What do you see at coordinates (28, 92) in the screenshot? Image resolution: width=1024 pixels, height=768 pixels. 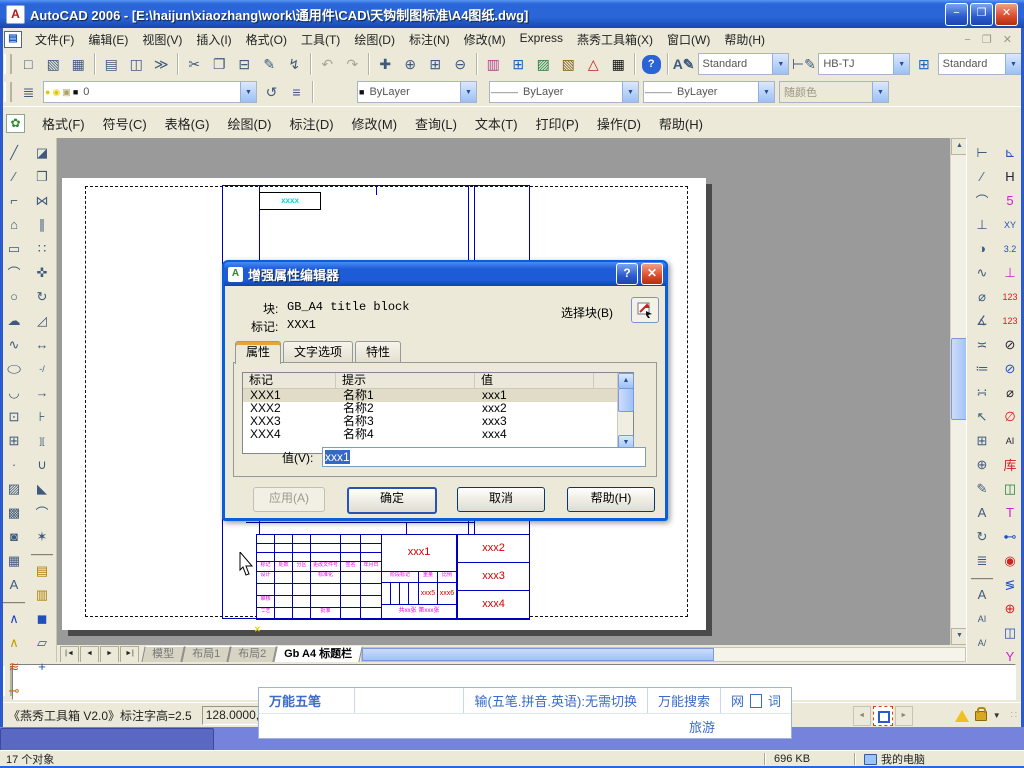 I see `layer-manager-icon: ≣` at bounding box center [28, 92].